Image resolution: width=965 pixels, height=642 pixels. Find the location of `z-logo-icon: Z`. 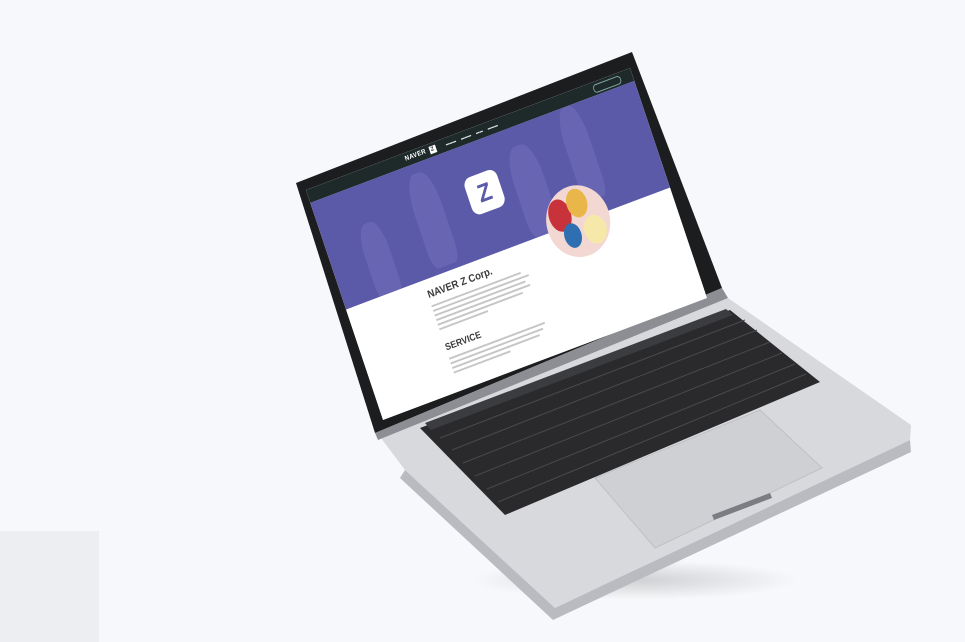

z-logo-icon: Z is located at coordinates (484, 192).